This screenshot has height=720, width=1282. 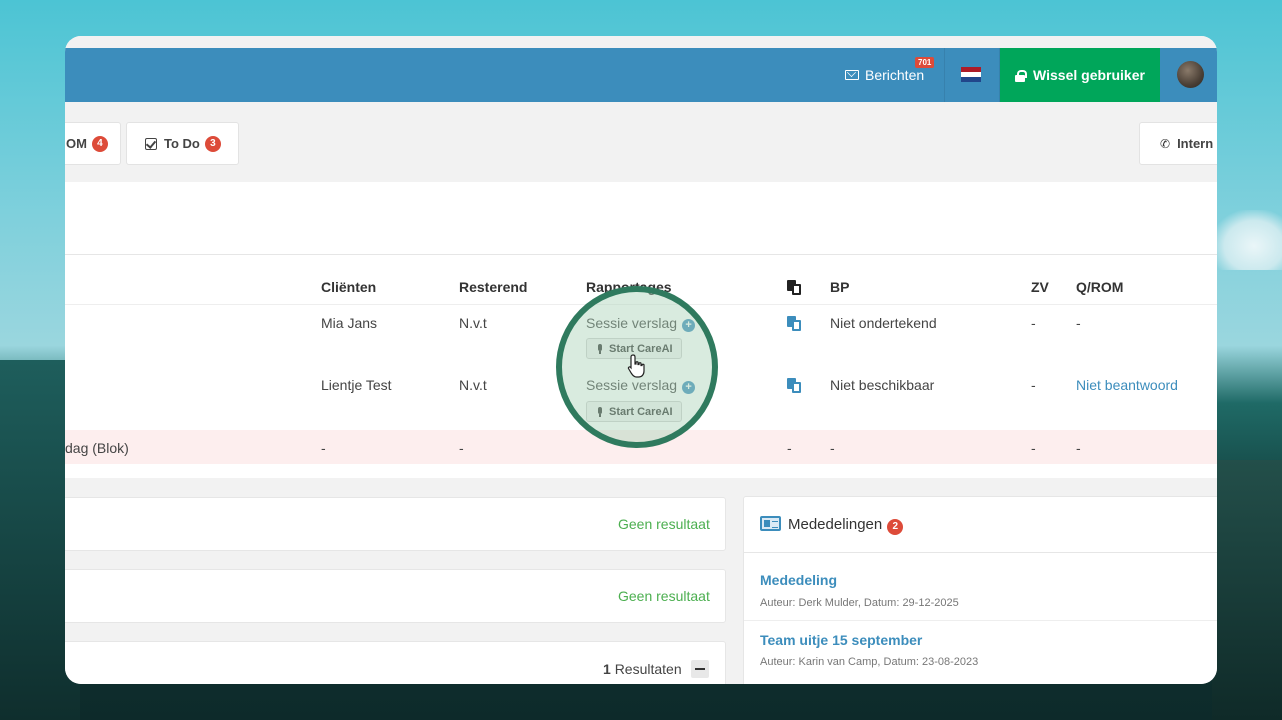 I want to click on background-hill-right, so click(x=1247, y=590).